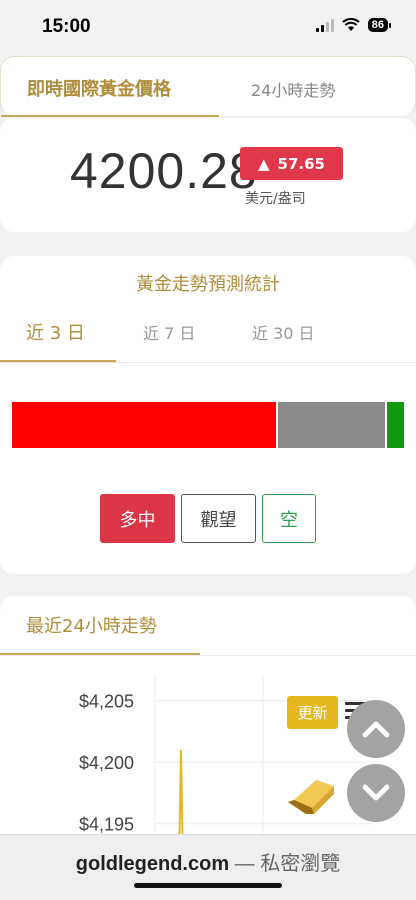 This screenshot has height=900, width=416. What do you see at coordinates (287, 864) in the screenshot?
I see `private-mode-label: — 私密瀏覽` at bounding box center [287, 864].